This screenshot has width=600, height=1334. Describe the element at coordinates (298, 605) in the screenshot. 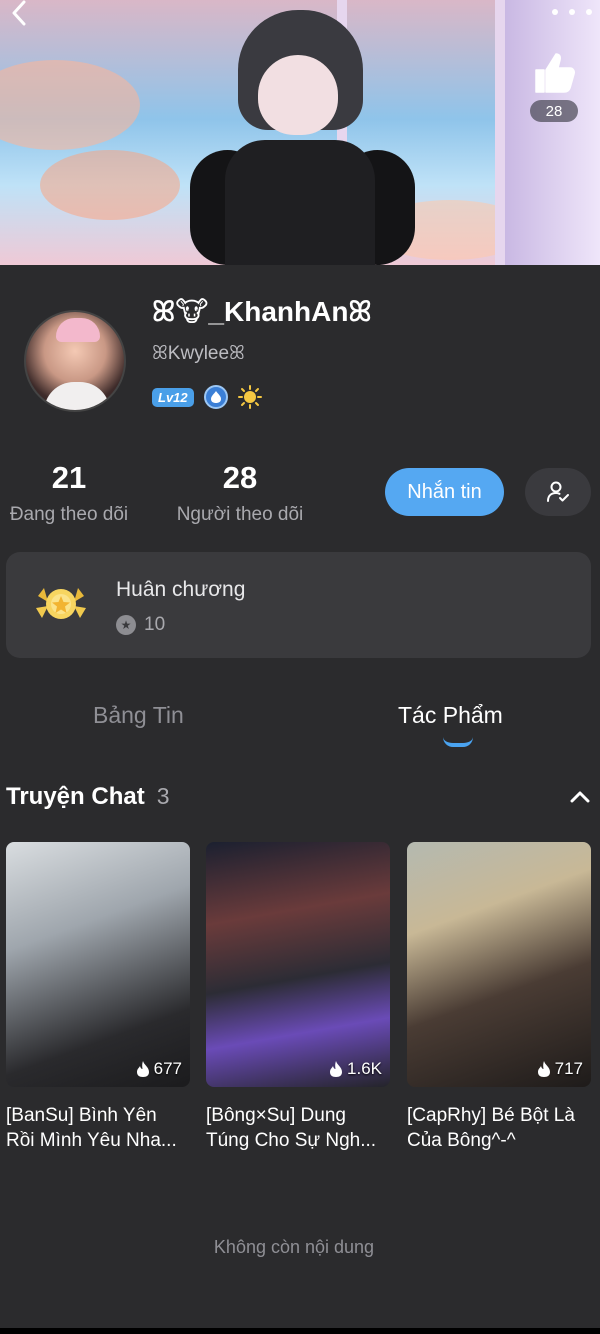

I see `medal-card: Huân chương ★ 10` at that location.